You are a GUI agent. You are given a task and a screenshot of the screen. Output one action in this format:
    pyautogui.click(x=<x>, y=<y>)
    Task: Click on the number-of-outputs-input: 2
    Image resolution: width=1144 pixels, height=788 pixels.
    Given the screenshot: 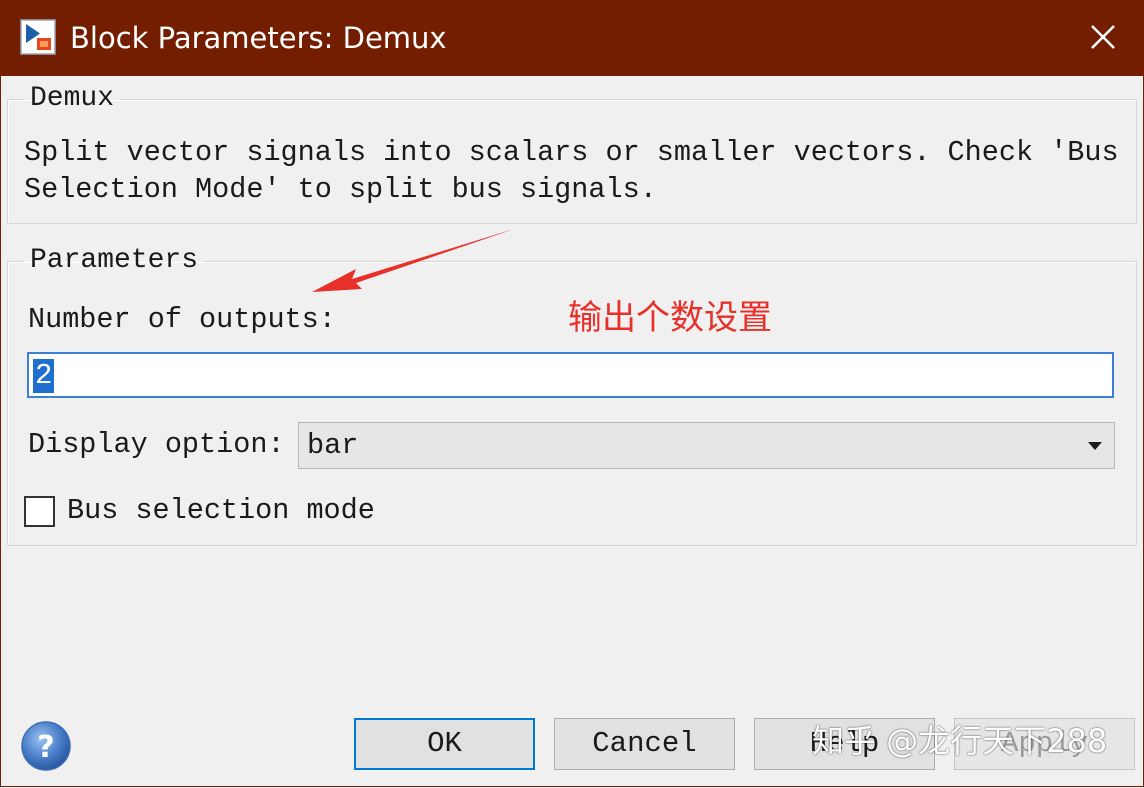 What is the action you would take?
    pyautogui.click(x=570, y=375)
    